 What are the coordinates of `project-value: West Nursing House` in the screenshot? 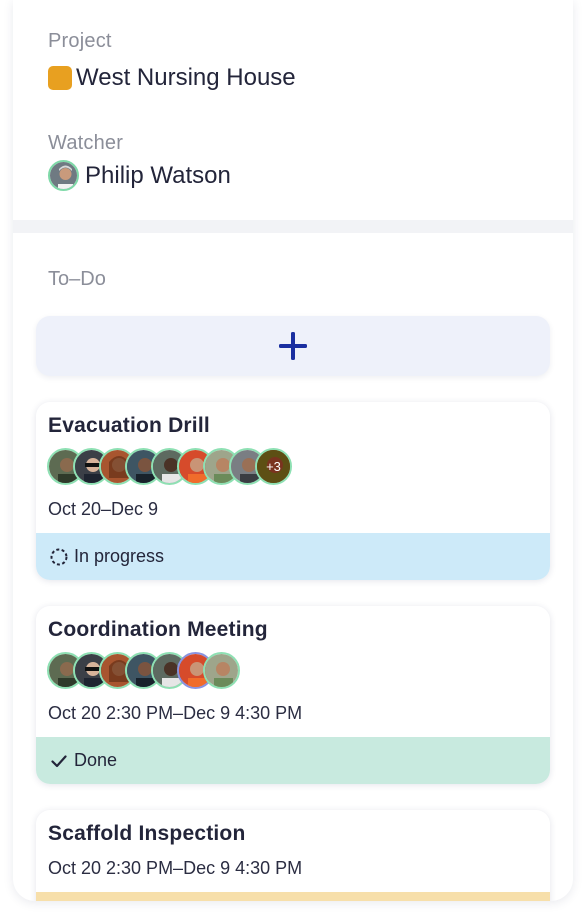 It's located at (172, 78).